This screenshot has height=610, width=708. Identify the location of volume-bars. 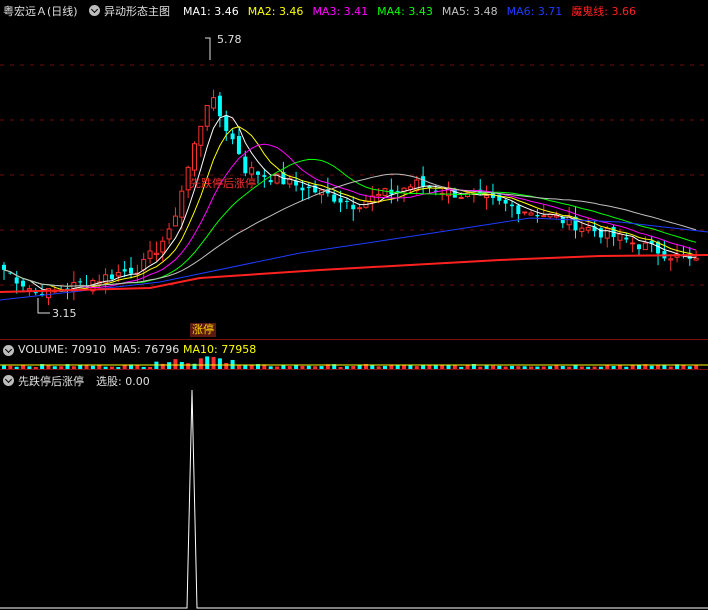
(354, 362).